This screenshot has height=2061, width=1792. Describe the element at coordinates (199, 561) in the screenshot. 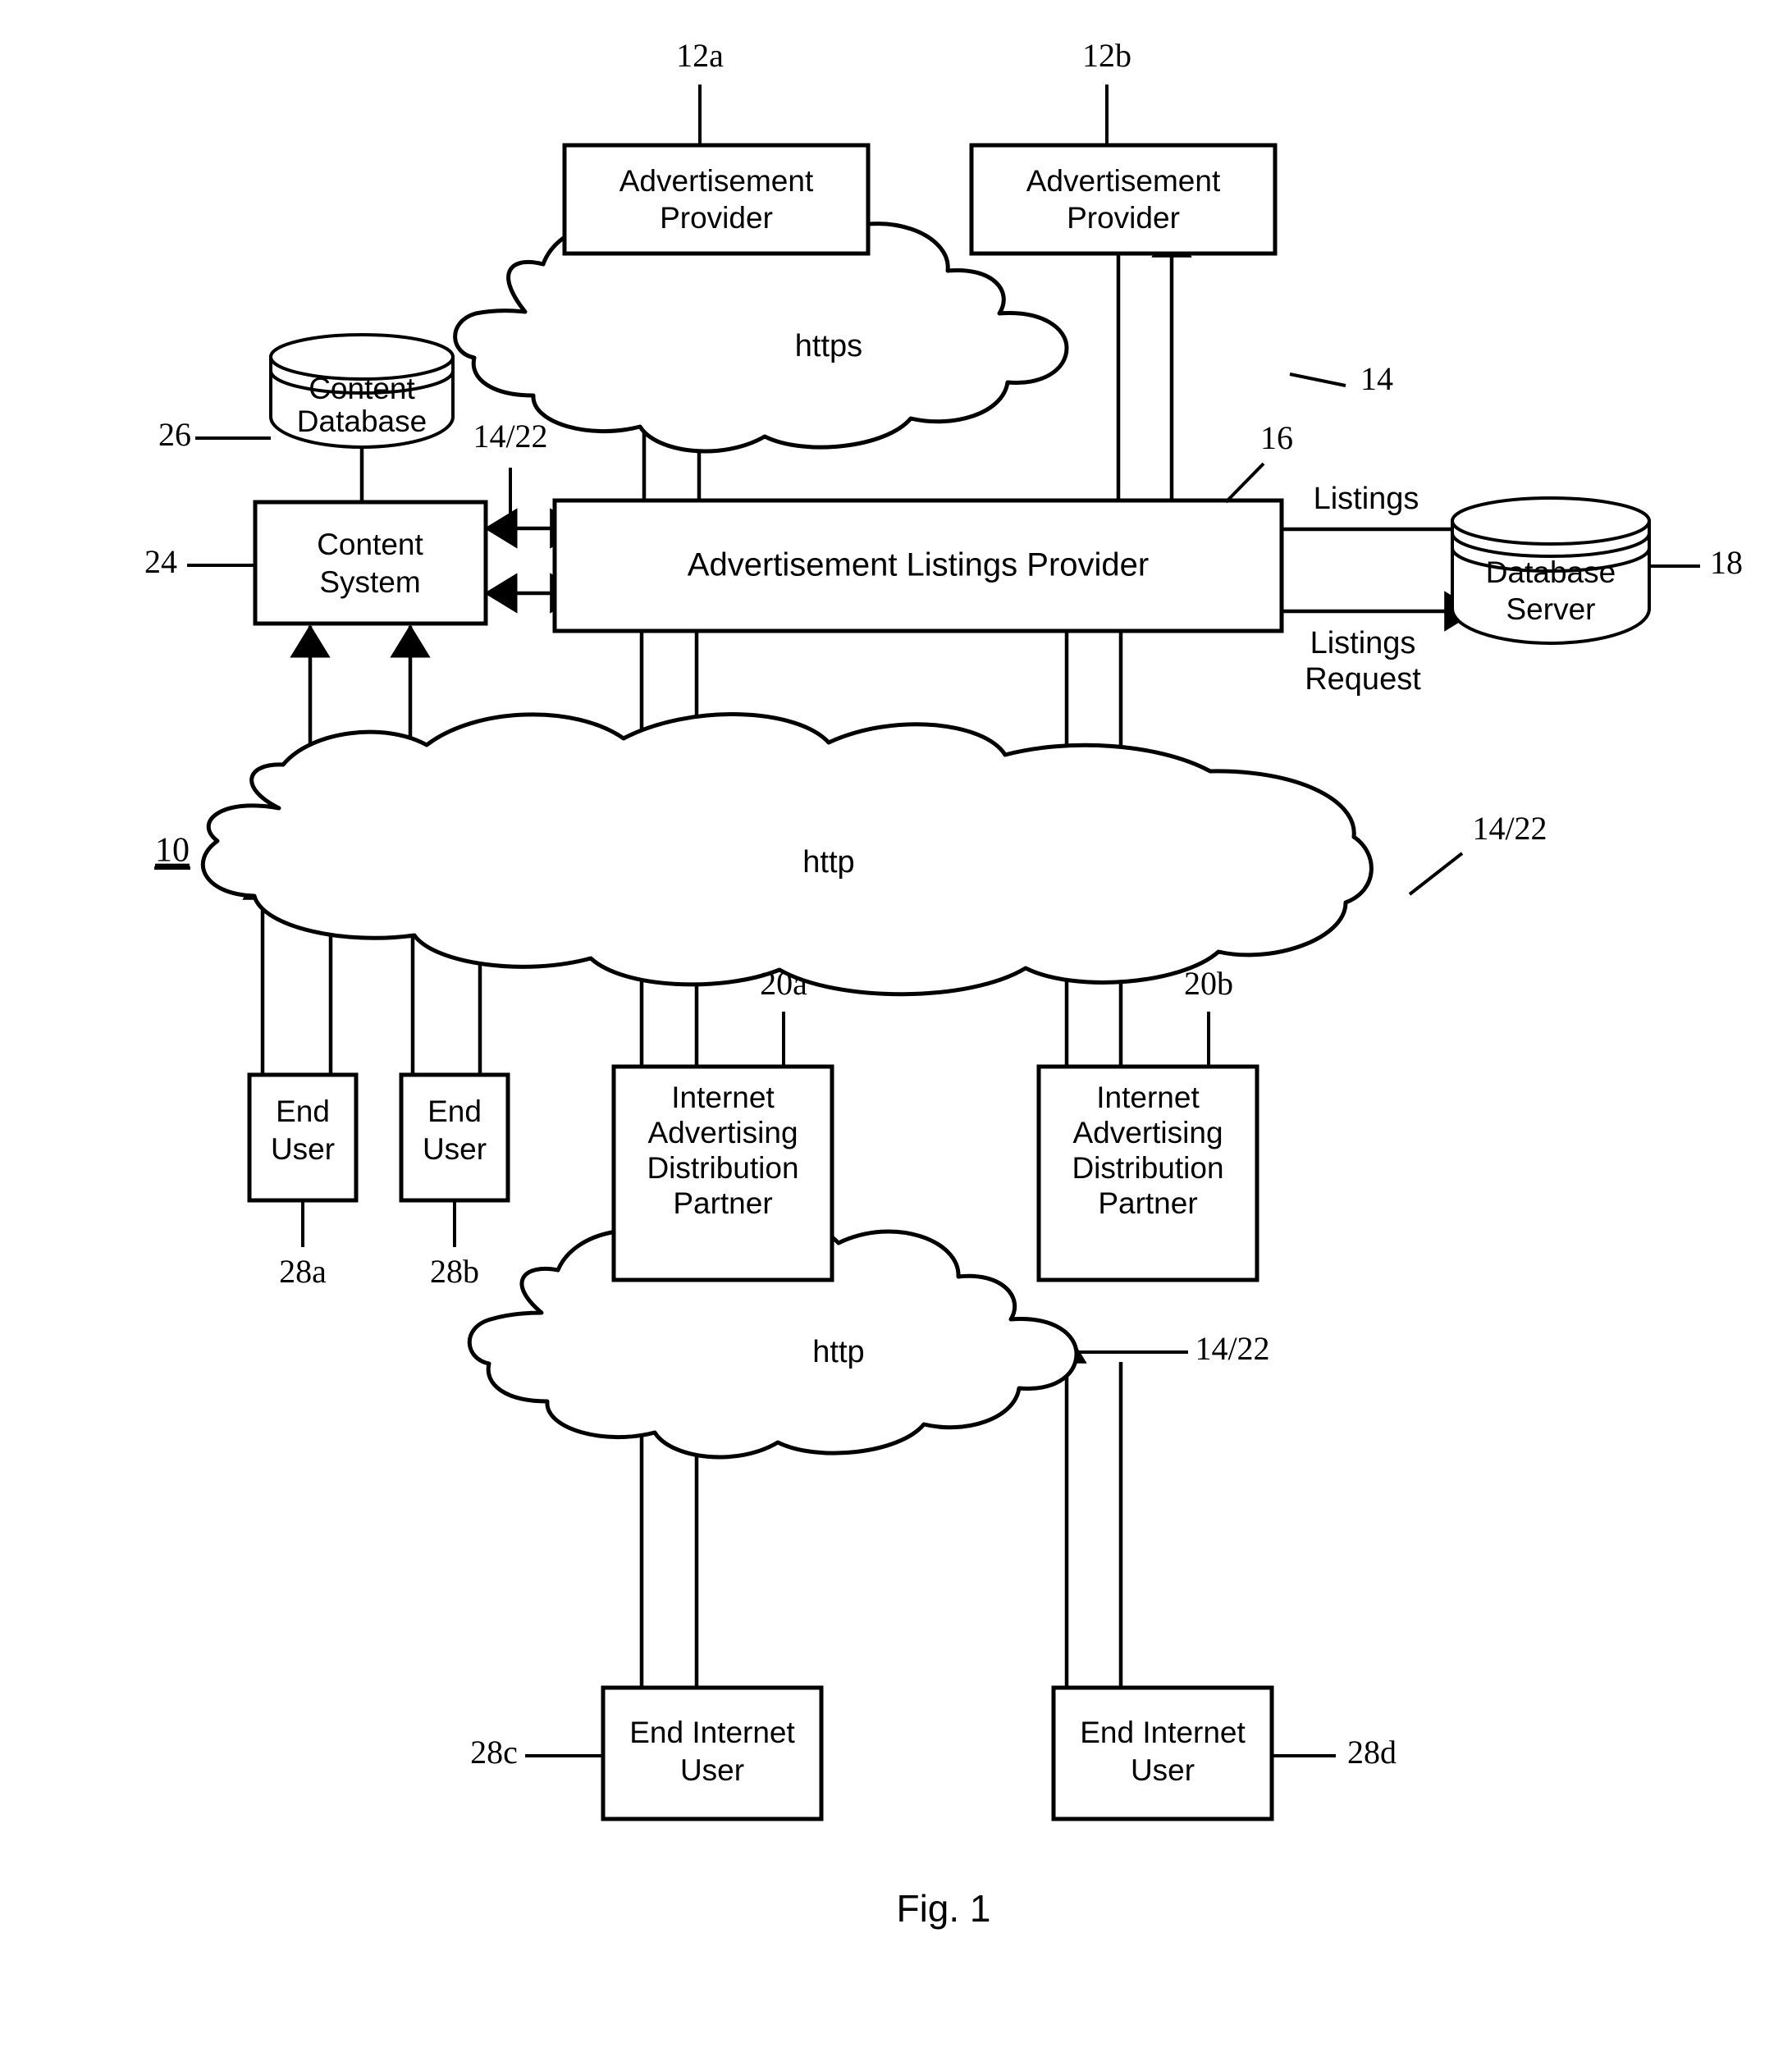

I see `ref-24: 24` at that location.